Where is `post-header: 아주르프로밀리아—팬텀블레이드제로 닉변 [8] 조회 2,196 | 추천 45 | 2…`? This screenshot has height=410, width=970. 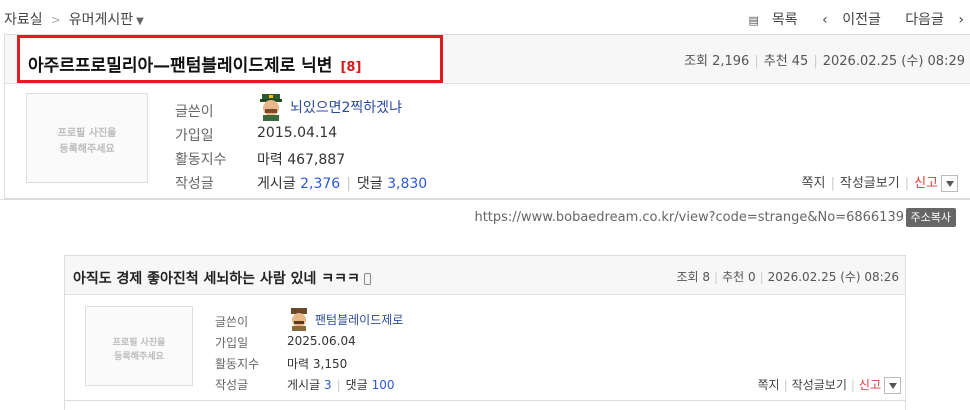 post-header: 아주르프로밀리아—팬텀블레이드제로 닉변 [8] 조회 2,196 | 추천 45 | 2… is located at coordinates (487, 59).